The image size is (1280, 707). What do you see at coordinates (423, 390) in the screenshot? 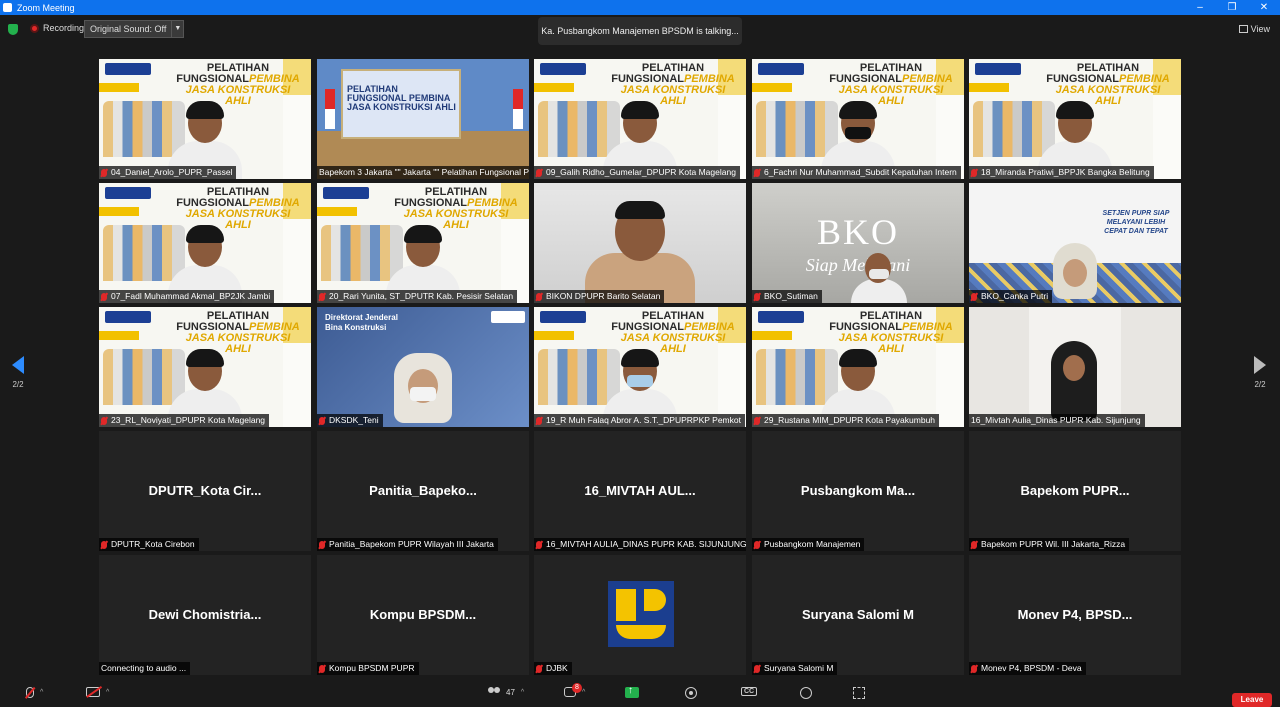
I see `participant-person` at bounding box center [423, 390].